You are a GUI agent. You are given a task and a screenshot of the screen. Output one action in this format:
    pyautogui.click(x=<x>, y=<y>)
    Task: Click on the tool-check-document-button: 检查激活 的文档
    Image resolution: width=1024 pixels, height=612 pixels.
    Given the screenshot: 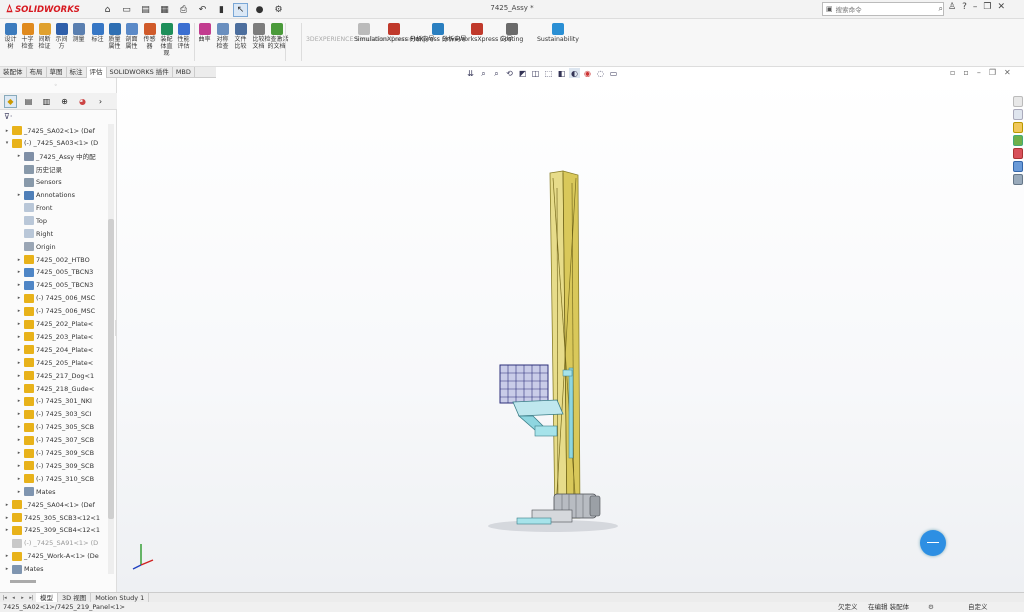 What is the action you would take?
    pyautogui.click(x=277, y=36)
    